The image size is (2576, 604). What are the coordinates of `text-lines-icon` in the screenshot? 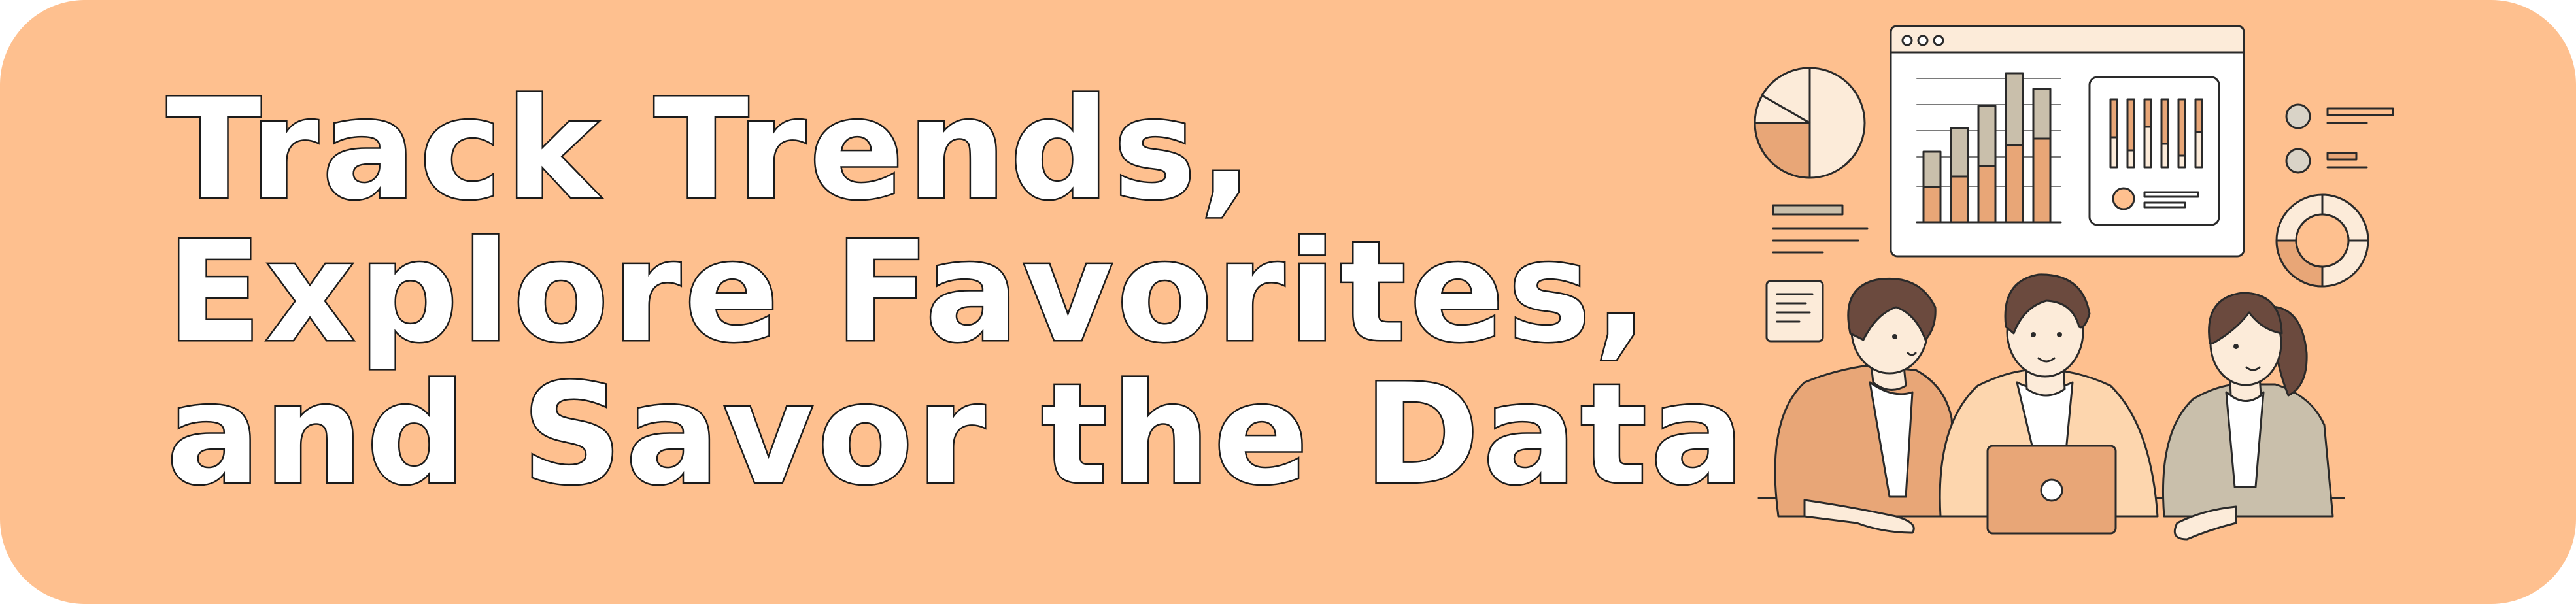 It's located at (1820, 229).